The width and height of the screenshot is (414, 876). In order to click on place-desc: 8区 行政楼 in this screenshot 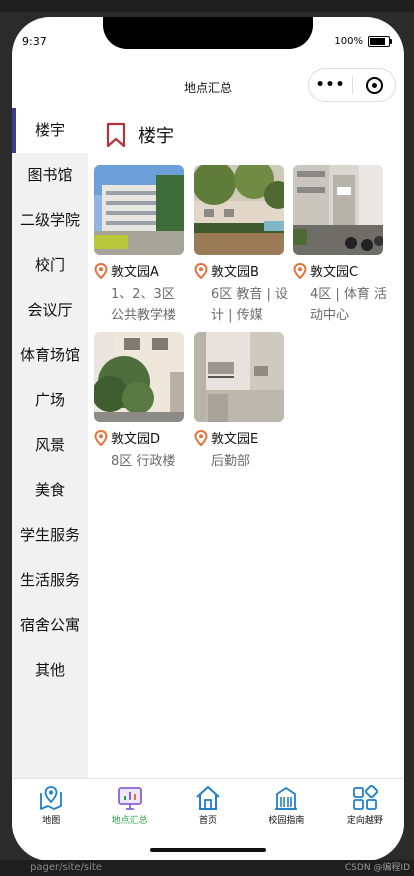, I will do `click(143, 461)`.